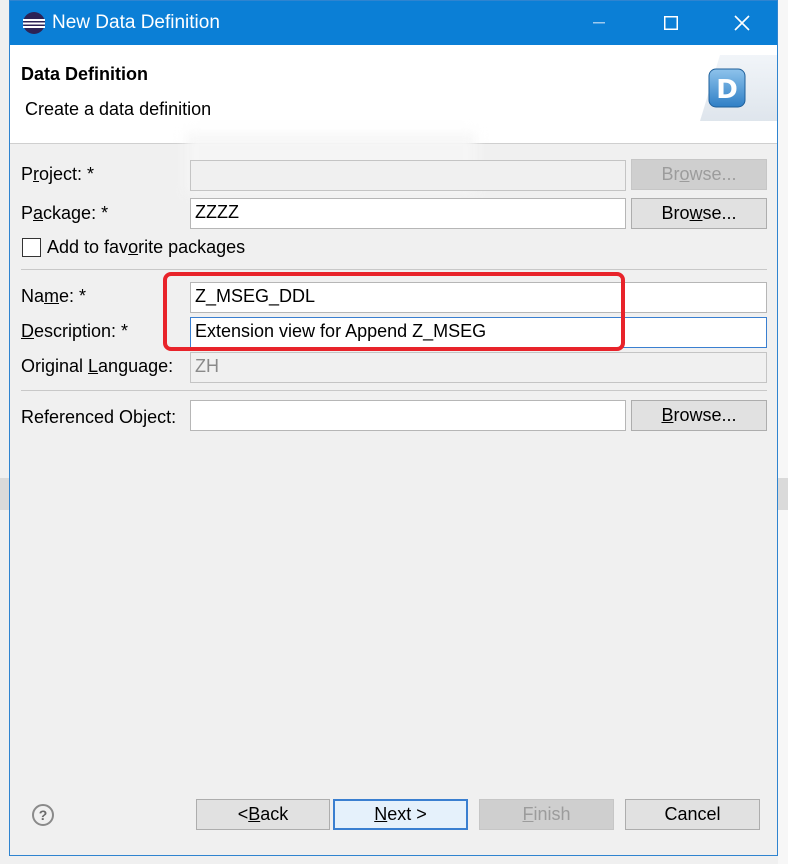  I want to click on help-icon: ?, so click(43, 815).